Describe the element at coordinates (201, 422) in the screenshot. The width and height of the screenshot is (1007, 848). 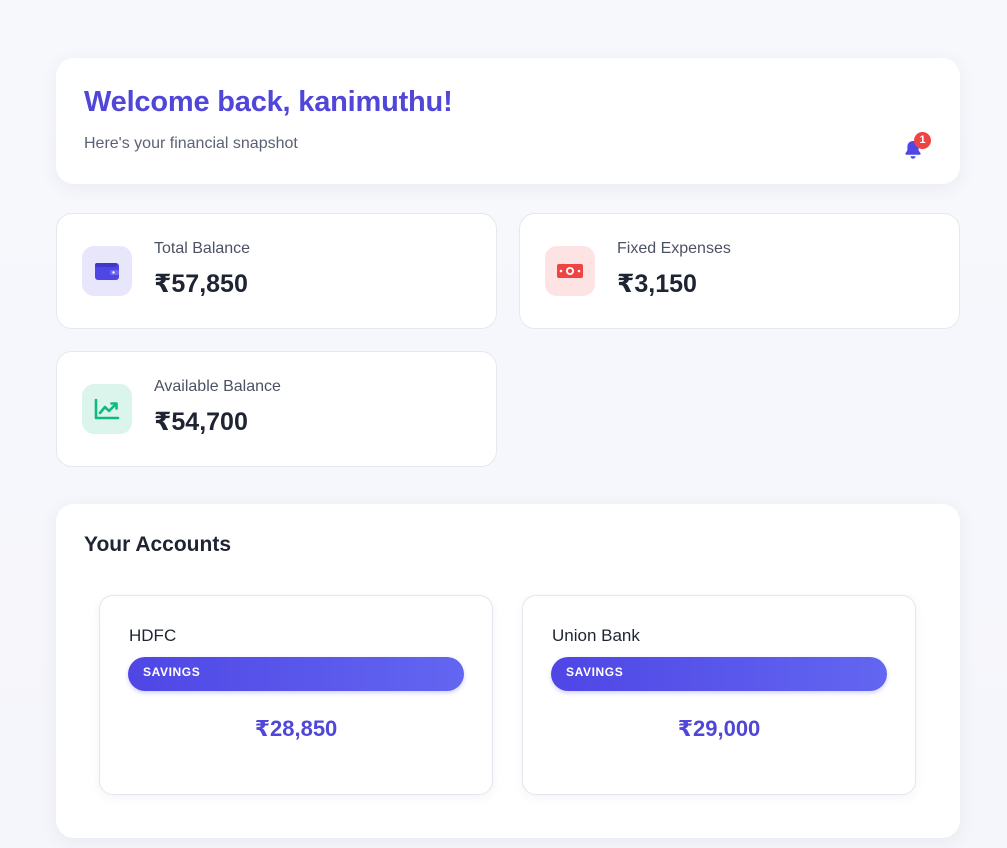
I see `stat-value: ₹54,700` at that location.